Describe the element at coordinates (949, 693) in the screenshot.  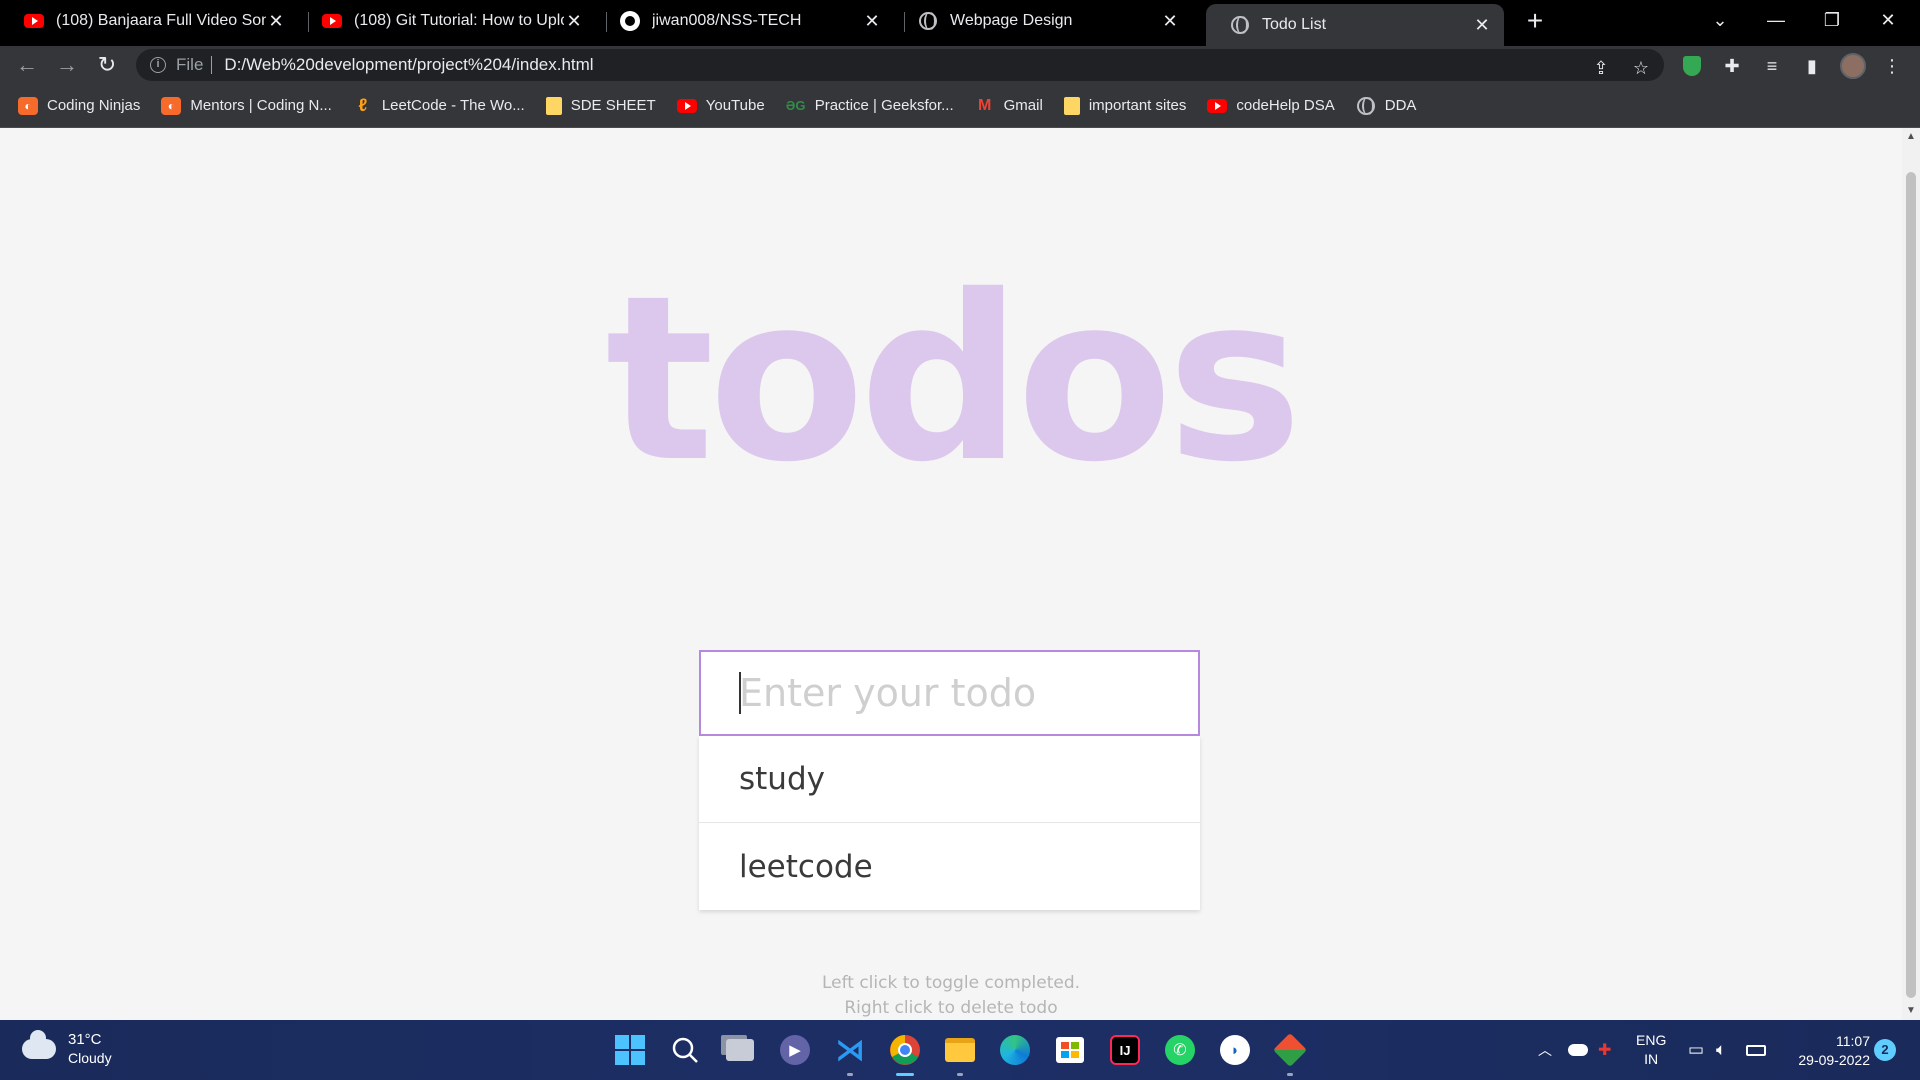
I see `todo-input` at that location.